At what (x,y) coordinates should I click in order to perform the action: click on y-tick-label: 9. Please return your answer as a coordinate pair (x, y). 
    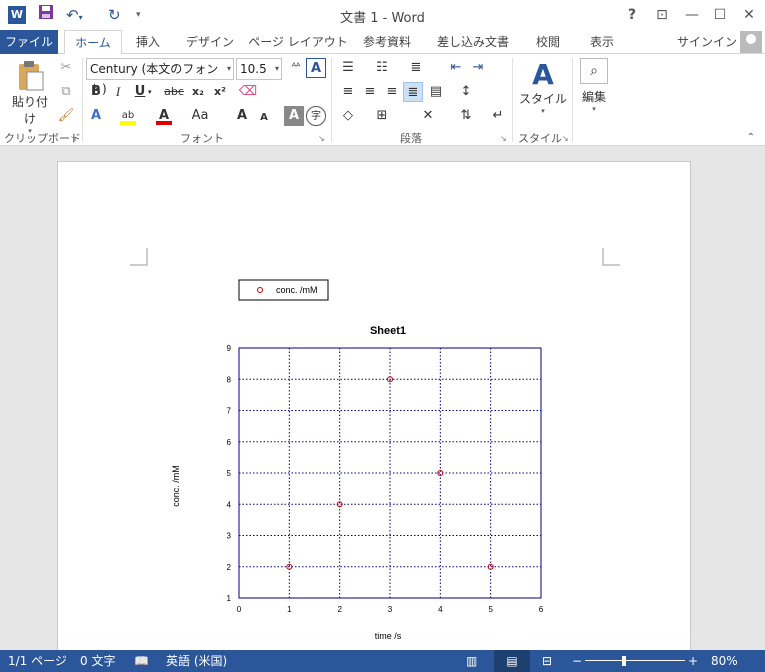
    Looking at the image, I should click on (229, 348).